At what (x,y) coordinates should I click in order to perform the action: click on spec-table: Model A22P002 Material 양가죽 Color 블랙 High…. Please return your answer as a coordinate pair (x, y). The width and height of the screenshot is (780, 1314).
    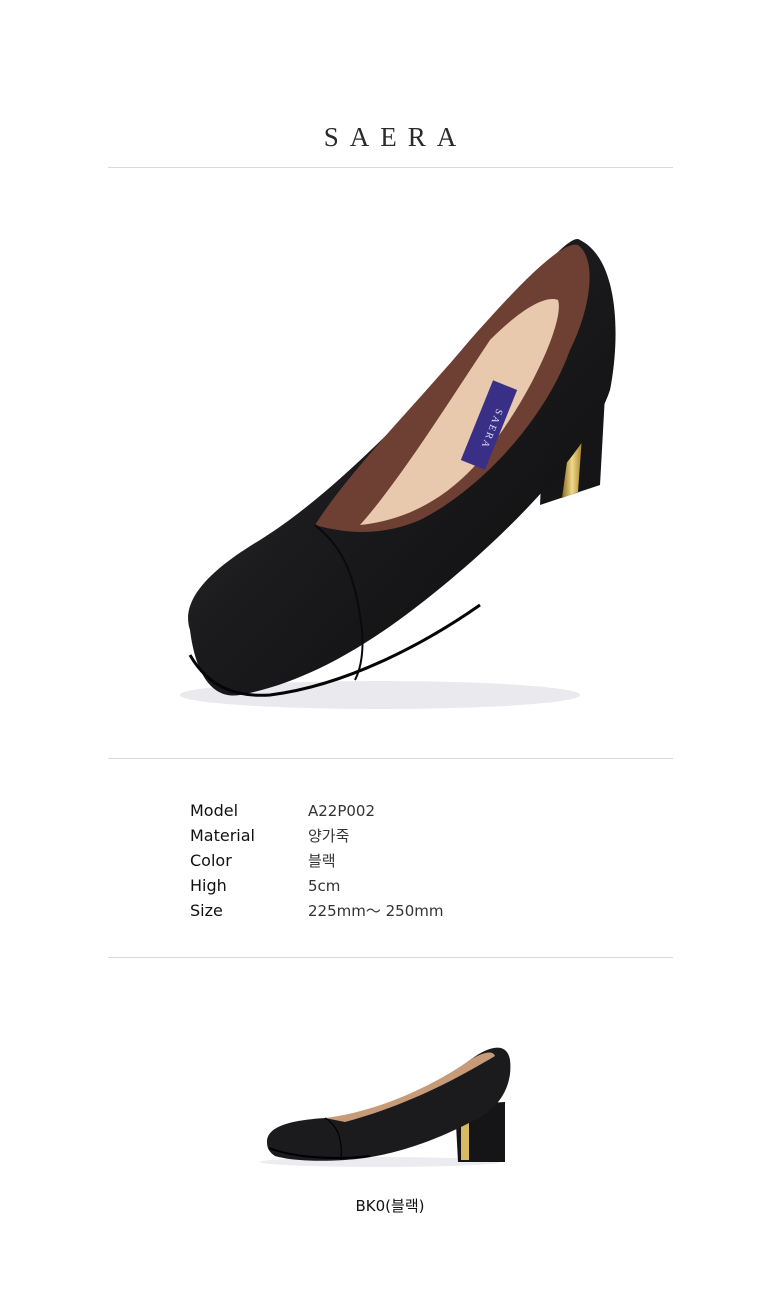
    Looking at the image, I should click on (316, 860).